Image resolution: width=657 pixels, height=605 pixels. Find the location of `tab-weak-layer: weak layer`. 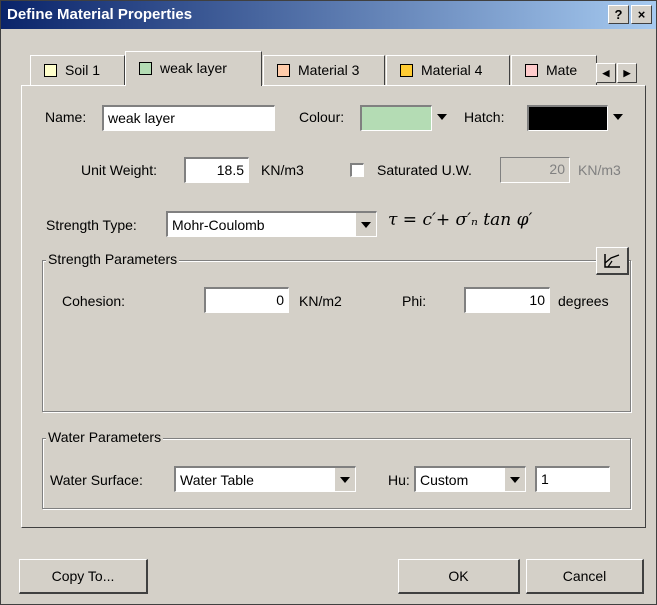

tab-weak-layer: weak layer is located at coordinates (193, 68).